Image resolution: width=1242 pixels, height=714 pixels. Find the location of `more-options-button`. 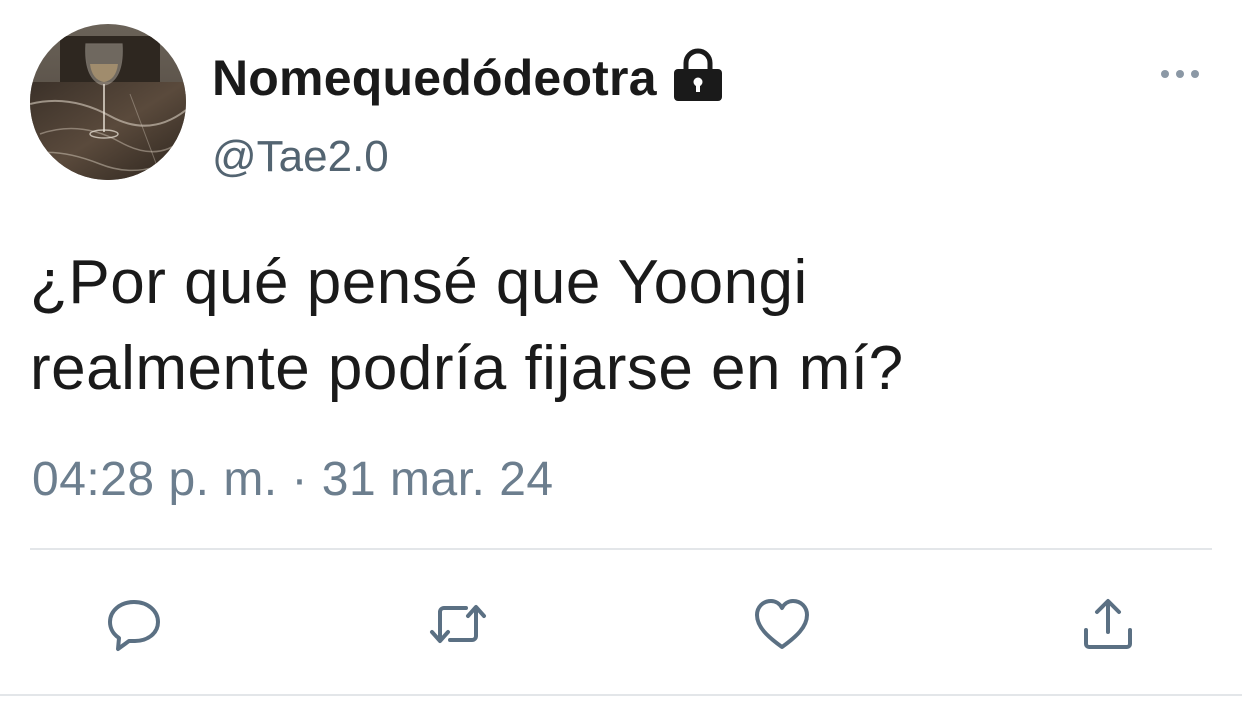

more-options-button is located at coordinates (1180, 74).